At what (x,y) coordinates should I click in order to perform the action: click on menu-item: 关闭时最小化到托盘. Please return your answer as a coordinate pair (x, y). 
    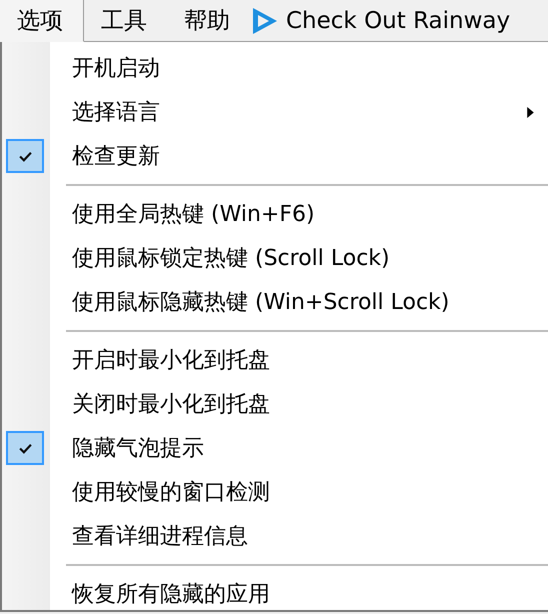
    Looking at the image, I should click on (275, 404).